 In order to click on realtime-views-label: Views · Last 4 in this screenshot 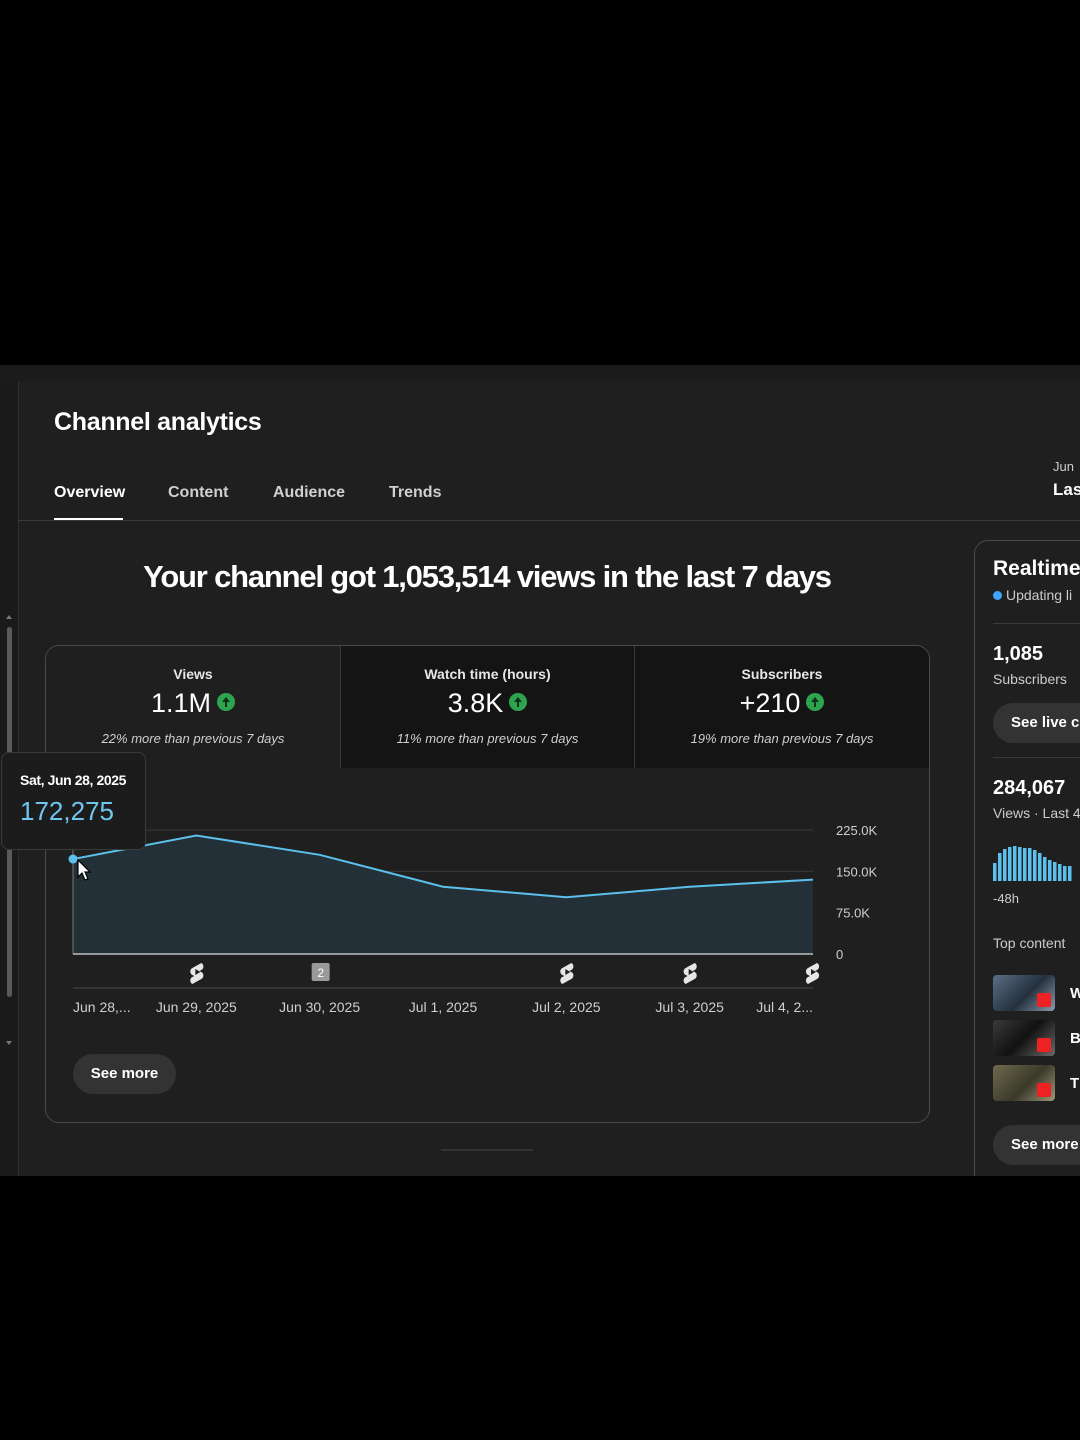, I will do `click(1036, 813)`.